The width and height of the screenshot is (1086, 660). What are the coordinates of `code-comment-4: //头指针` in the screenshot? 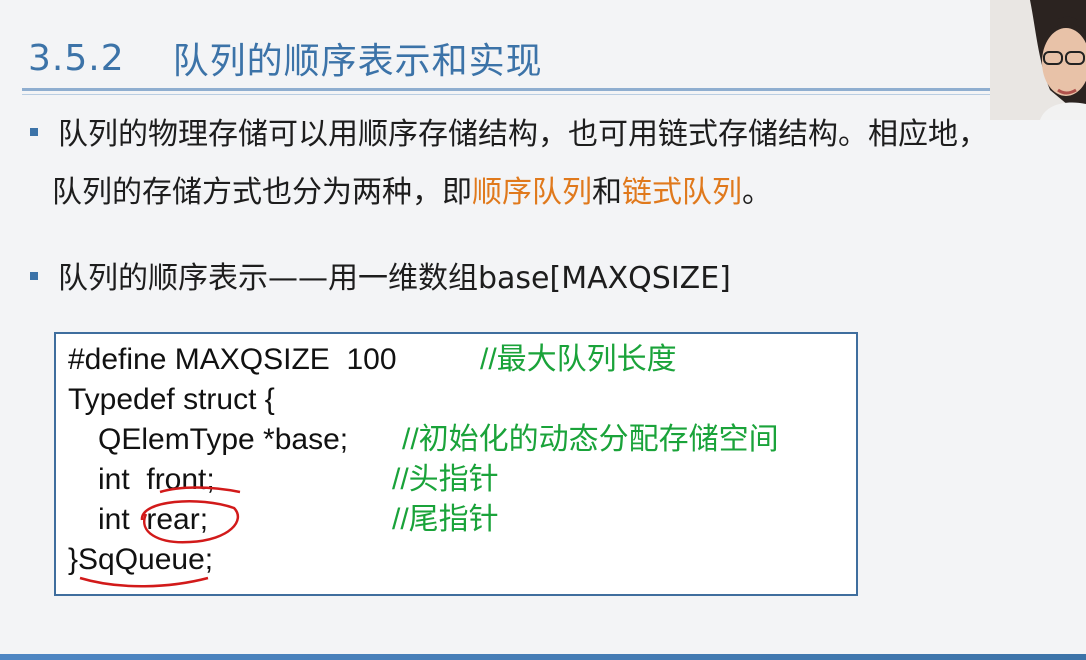 It's located at (445, 479).